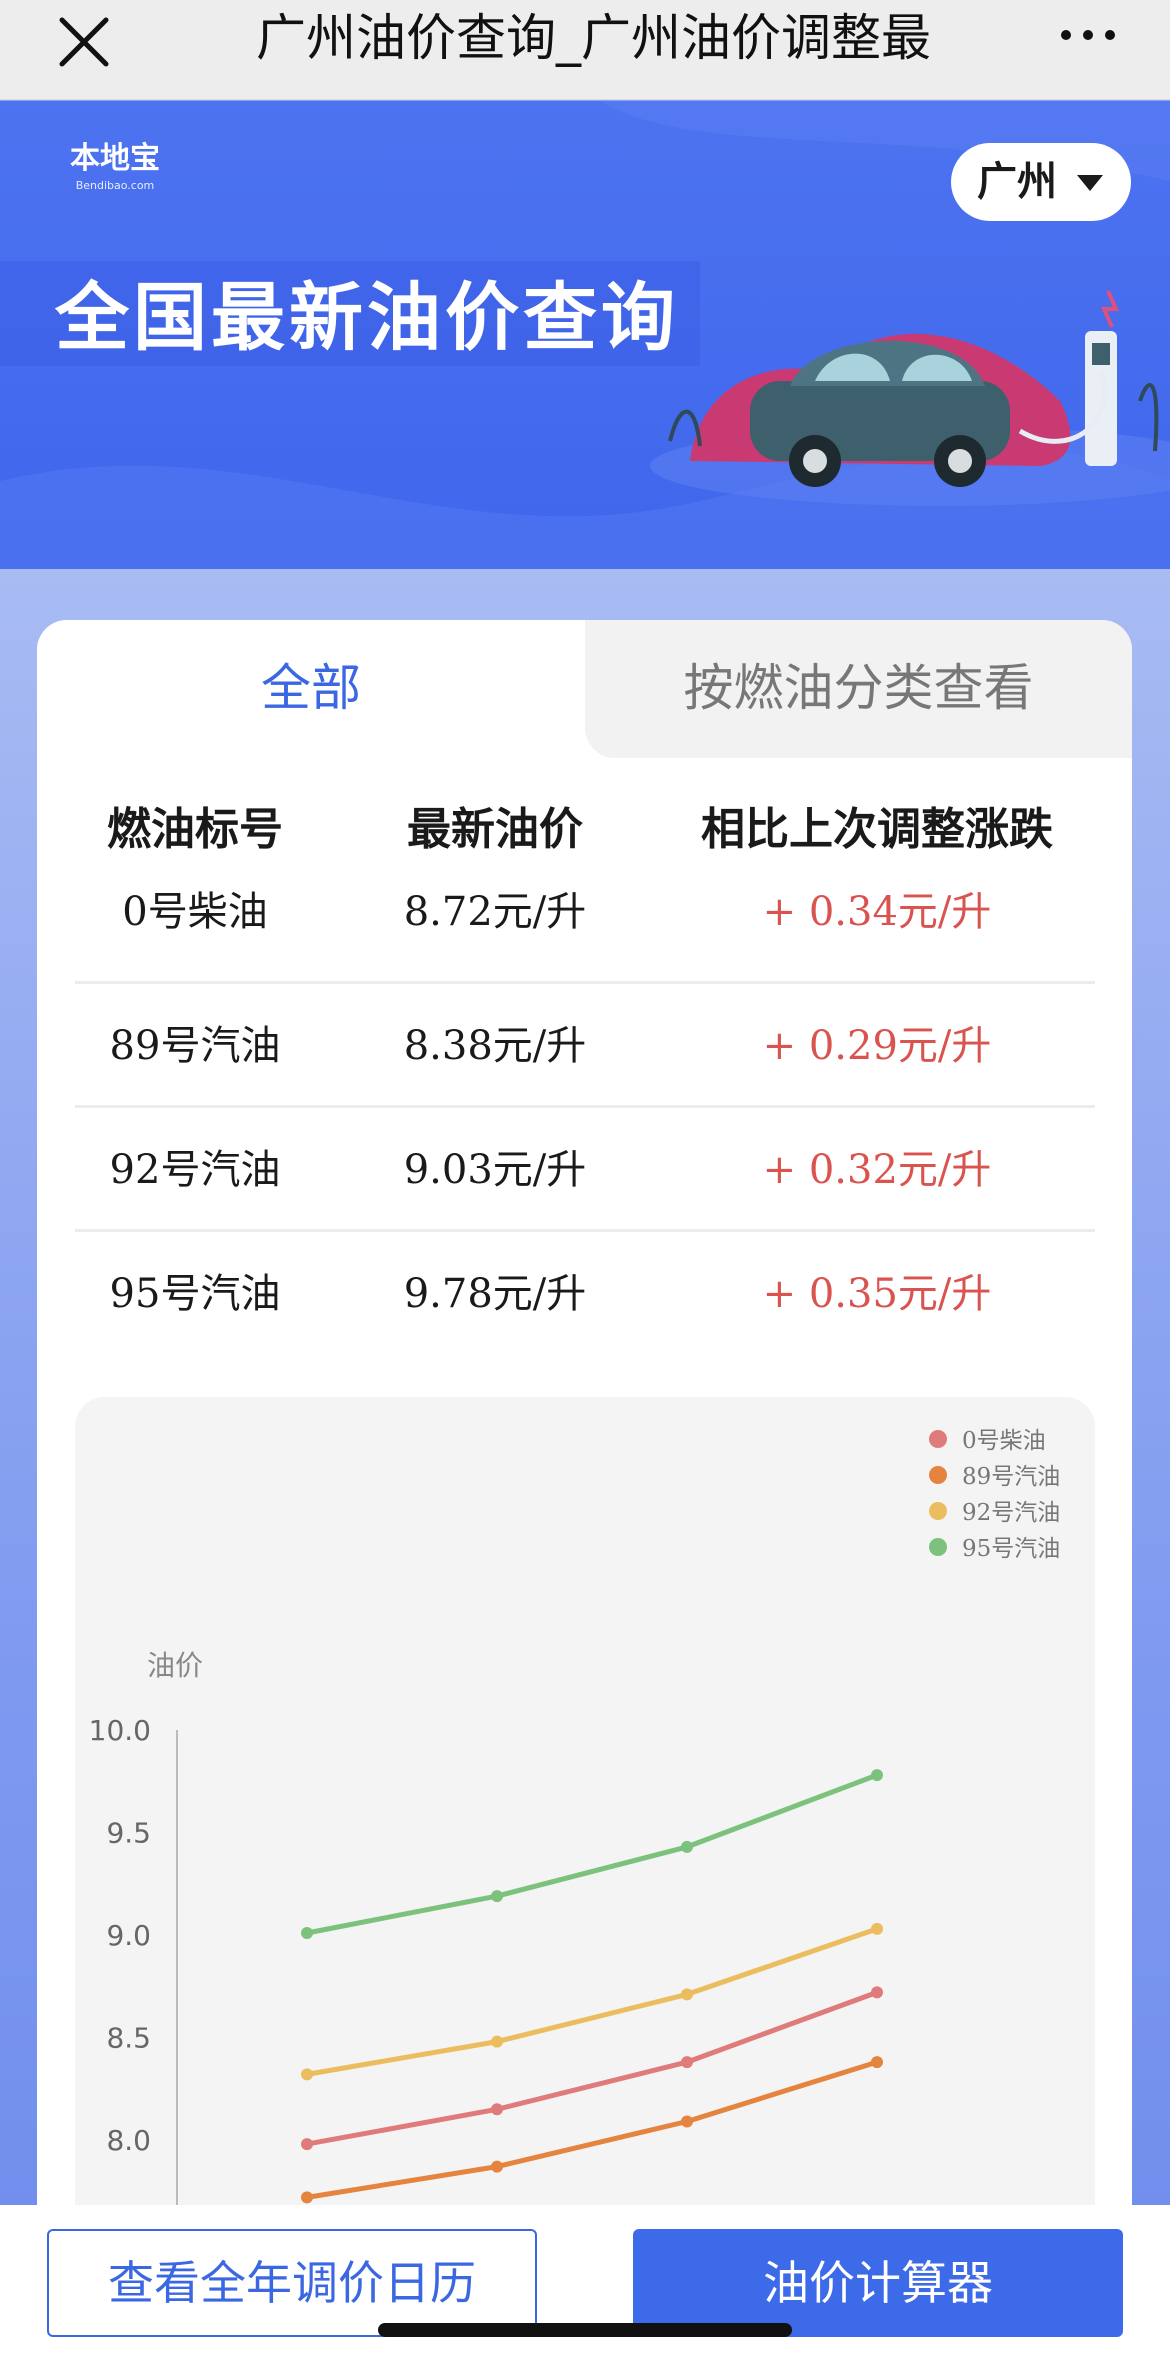 This screenshot has width=1170, height=2361. I want to click on table-row: 89号汽油 8.38元/升 + 0.29元/升, so click(585, 1046).